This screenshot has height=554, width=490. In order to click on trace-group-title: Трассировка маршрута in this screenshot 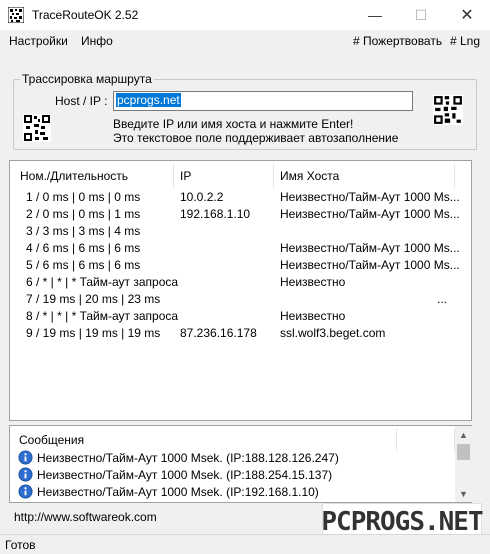, I will do `click(87, 79)`.